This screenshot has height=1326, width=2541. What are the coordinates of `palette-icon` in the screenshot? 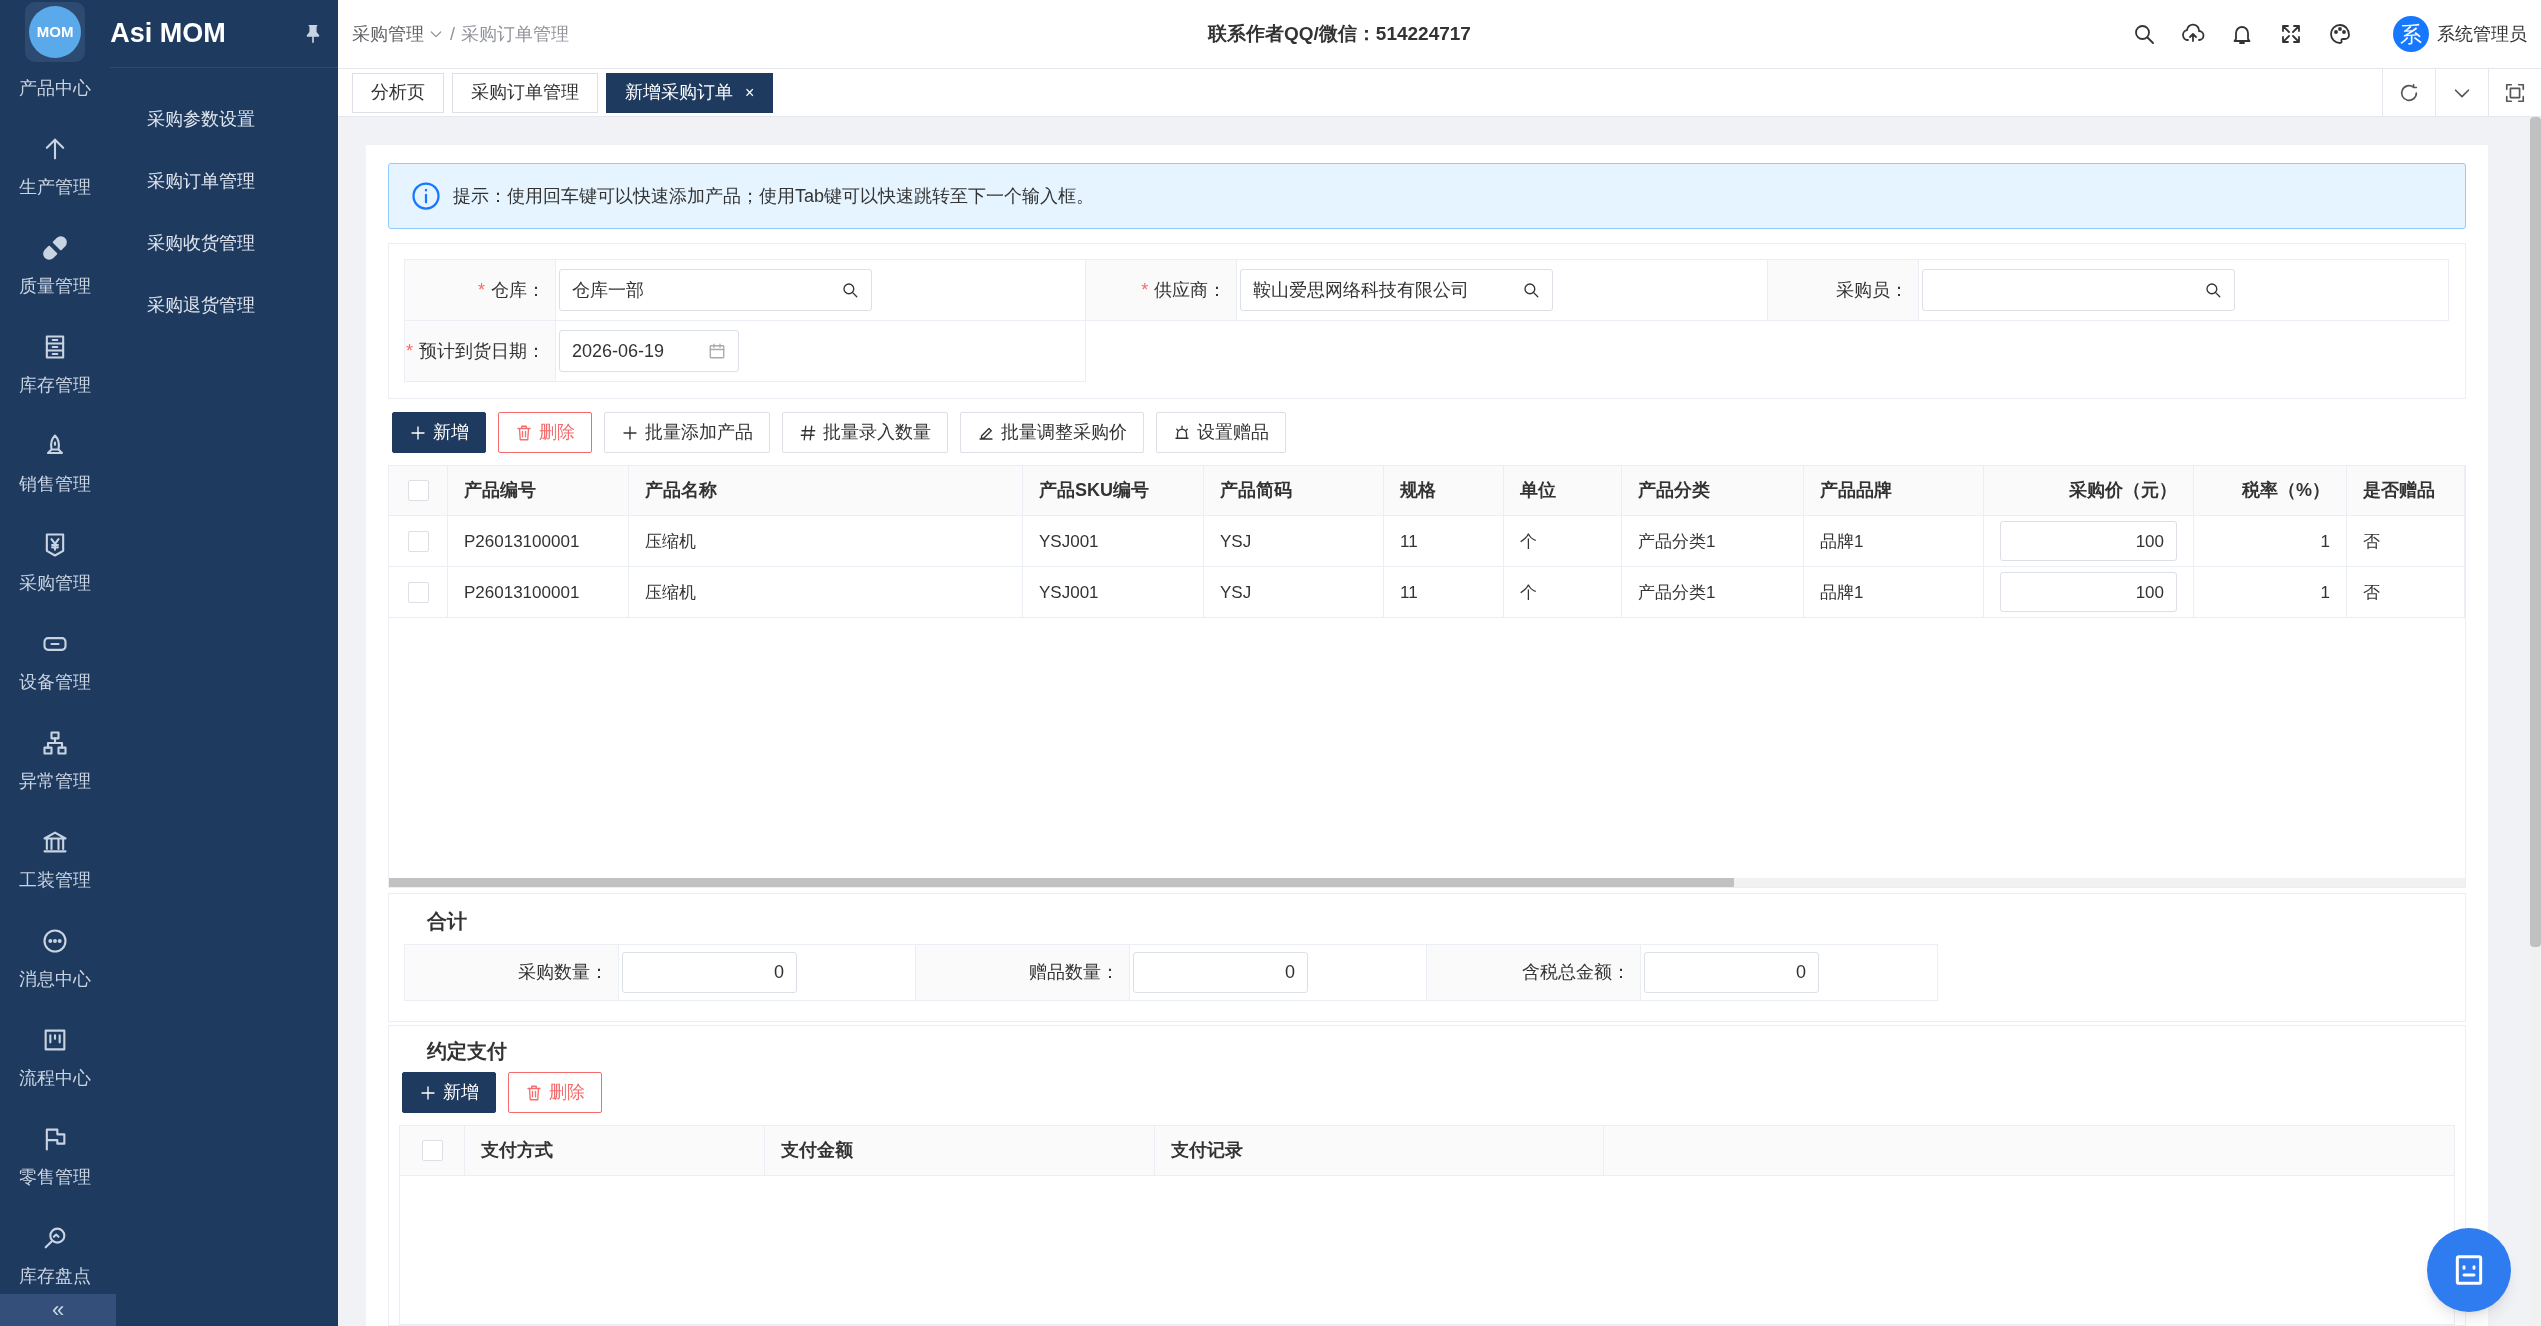 It's located at (2340, 34).